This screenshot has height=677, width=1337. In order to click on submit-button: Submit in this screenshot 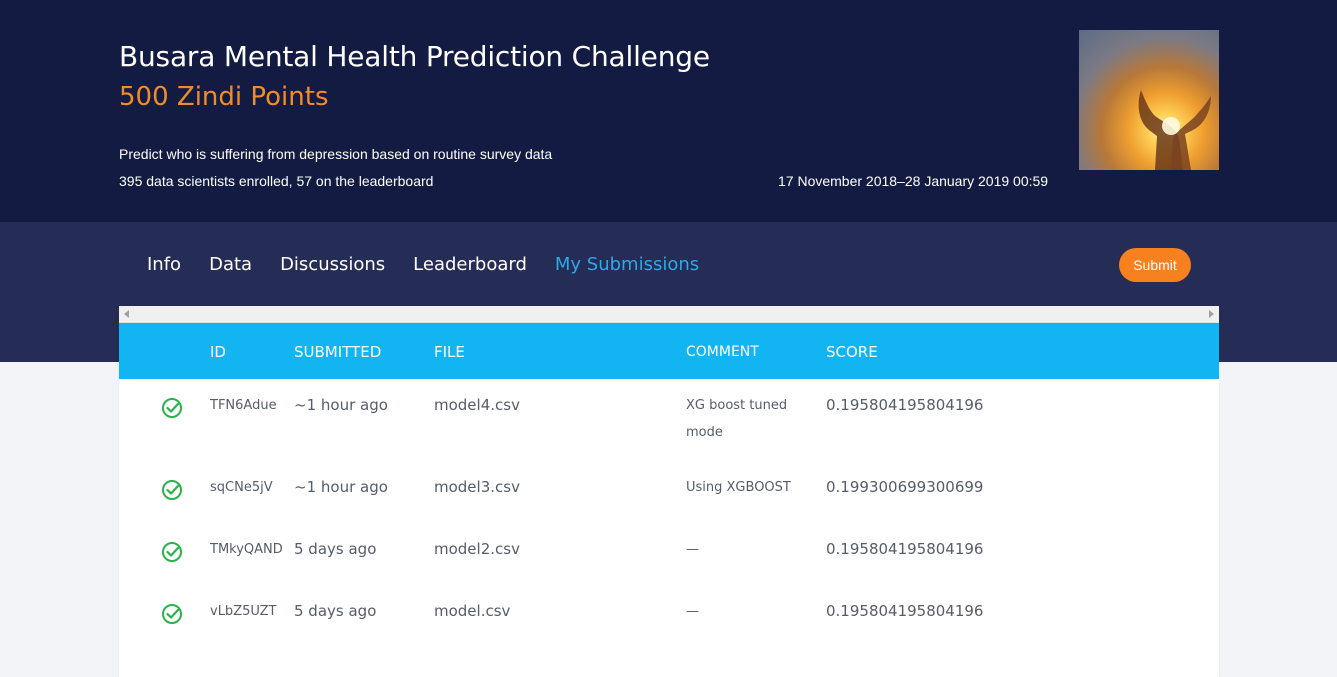, I will do `click(1155, 265)`.